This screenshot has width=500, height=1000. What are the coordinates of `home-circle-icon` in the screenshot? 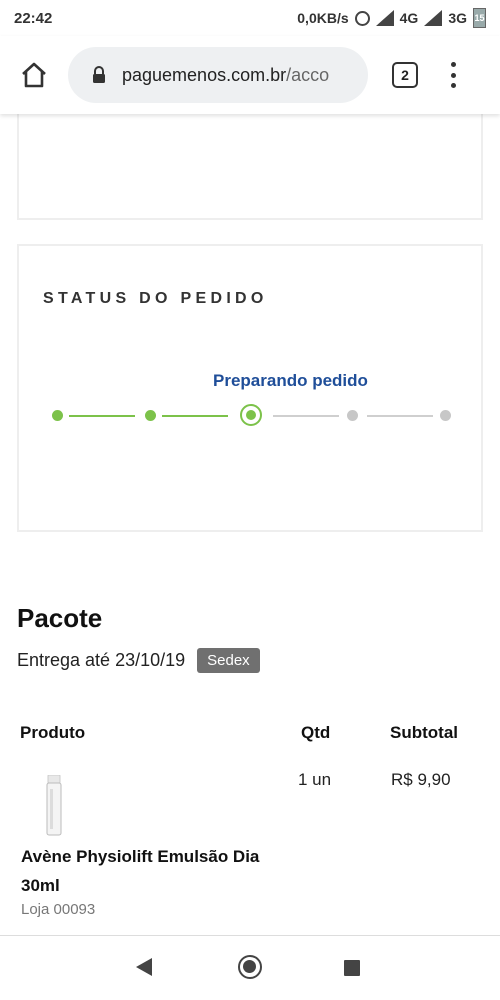 It's located at (250, 967).